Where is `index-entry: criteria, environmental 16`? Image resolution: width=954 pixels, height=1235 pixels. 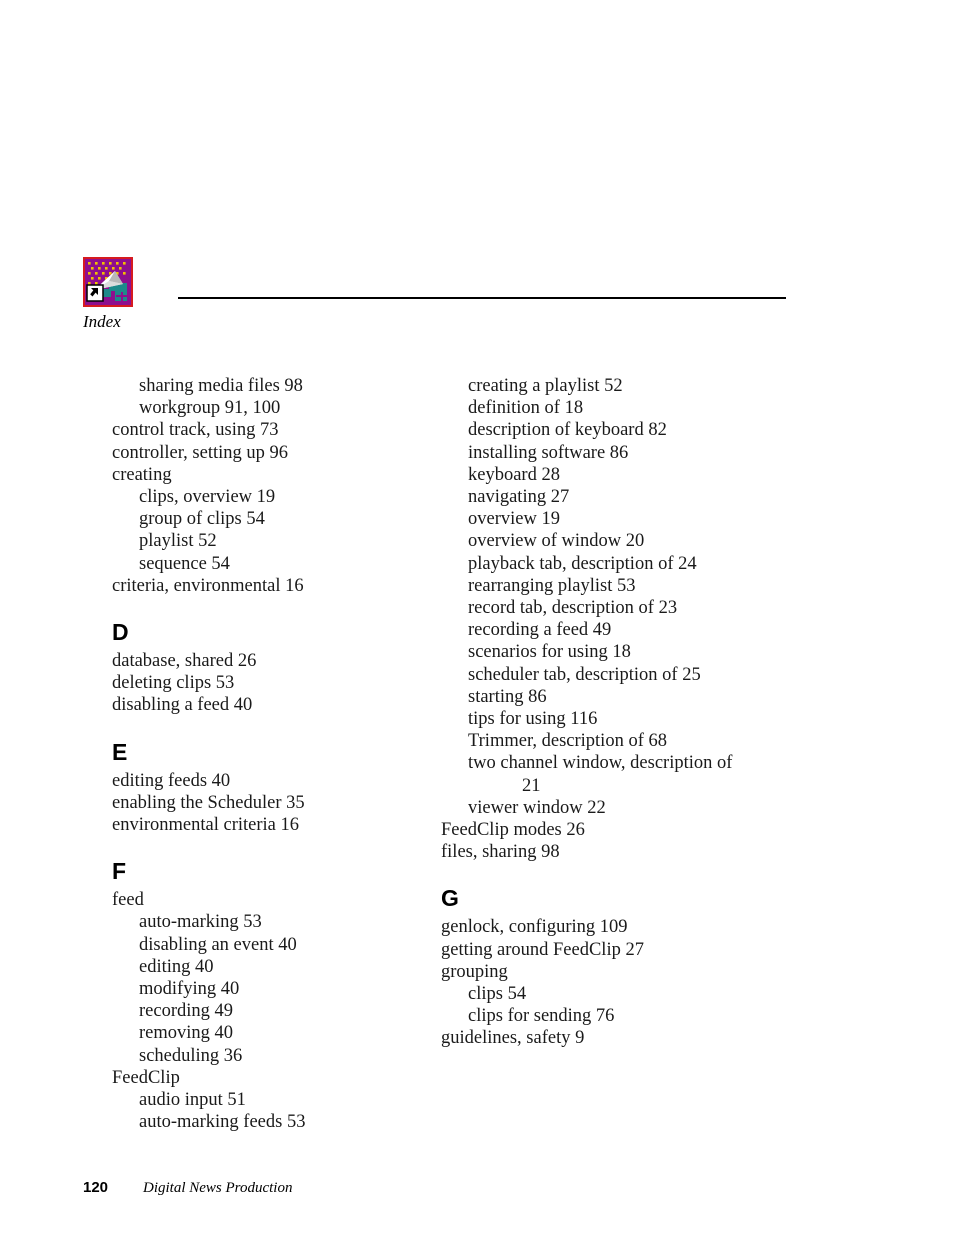 index-entry: criteria, environmental 16 is located at coordinates (208, 585).